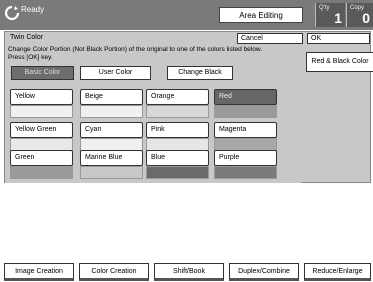 Image resolution: width=373 pixels, height=282 pixels. I want to click on color-option-green: Green, so click(41, 165).